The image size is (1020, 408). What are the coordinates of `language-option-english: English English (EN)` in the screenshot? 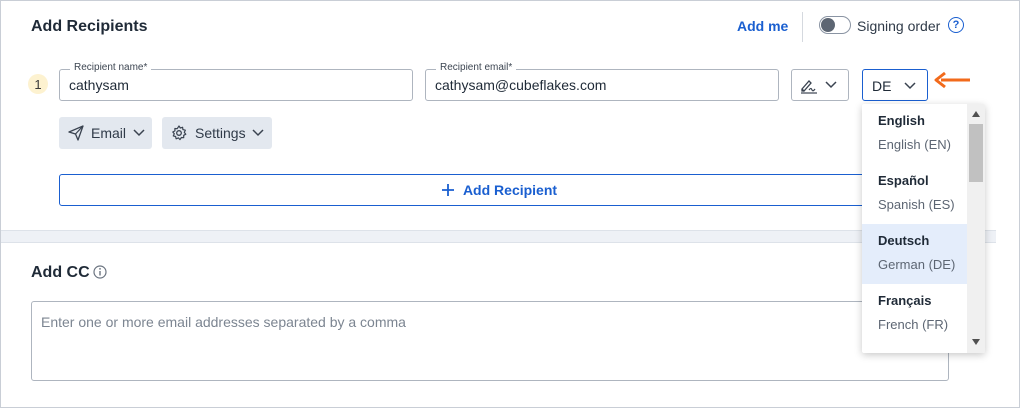 It's located at (914, 134).